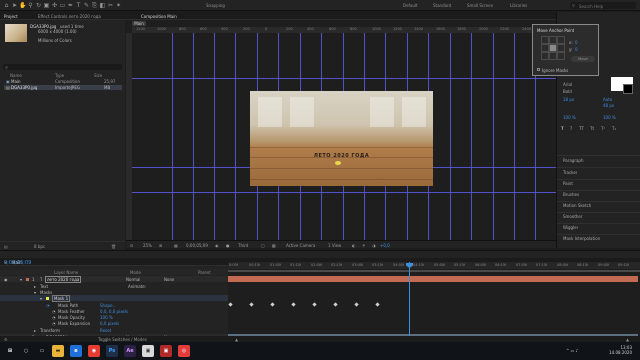  Describe the element at coordinates (41, 298) in the screenshot. I see `twirl-icon: ▾` at that location.